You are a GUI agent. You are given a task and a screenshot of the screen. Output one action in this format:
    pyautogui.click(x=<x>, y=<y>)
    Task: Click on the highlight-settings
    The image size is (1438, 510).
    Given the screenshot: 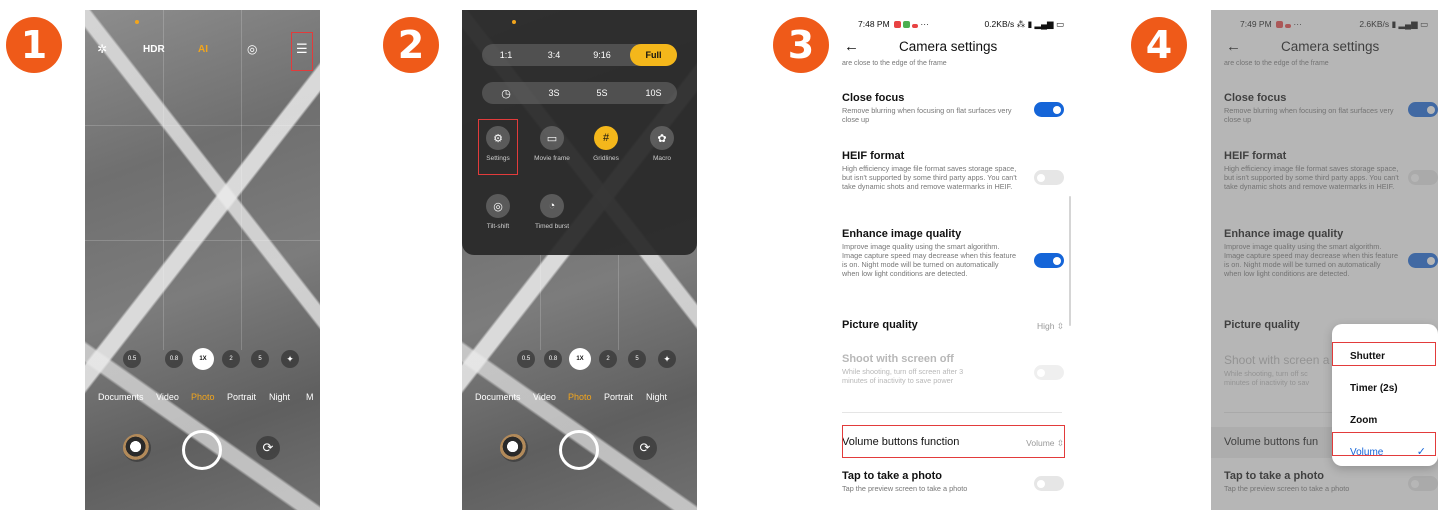 What is the action you would take?
    pyautogui.click(x=498, y=147)
    